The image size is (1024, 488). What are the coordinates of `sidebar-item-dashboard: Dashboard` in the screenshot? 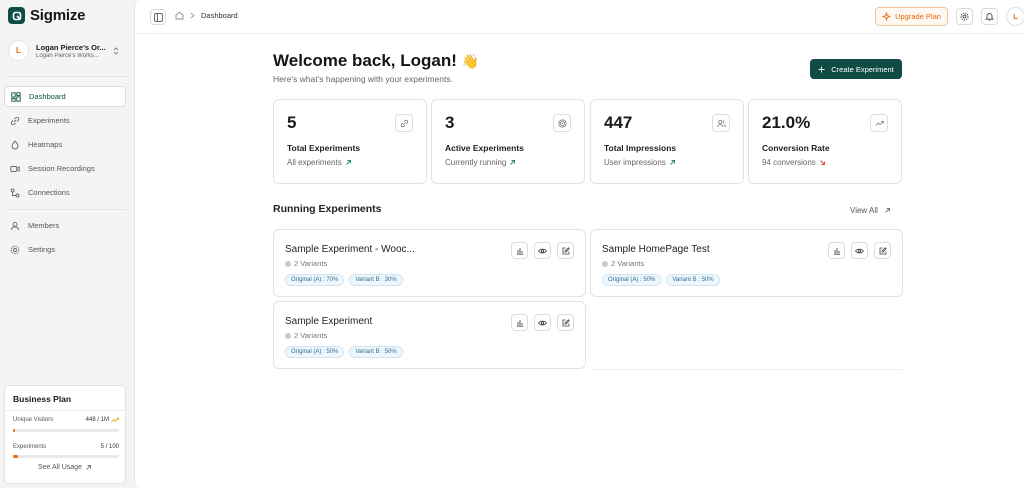 It's located at (65, 96).